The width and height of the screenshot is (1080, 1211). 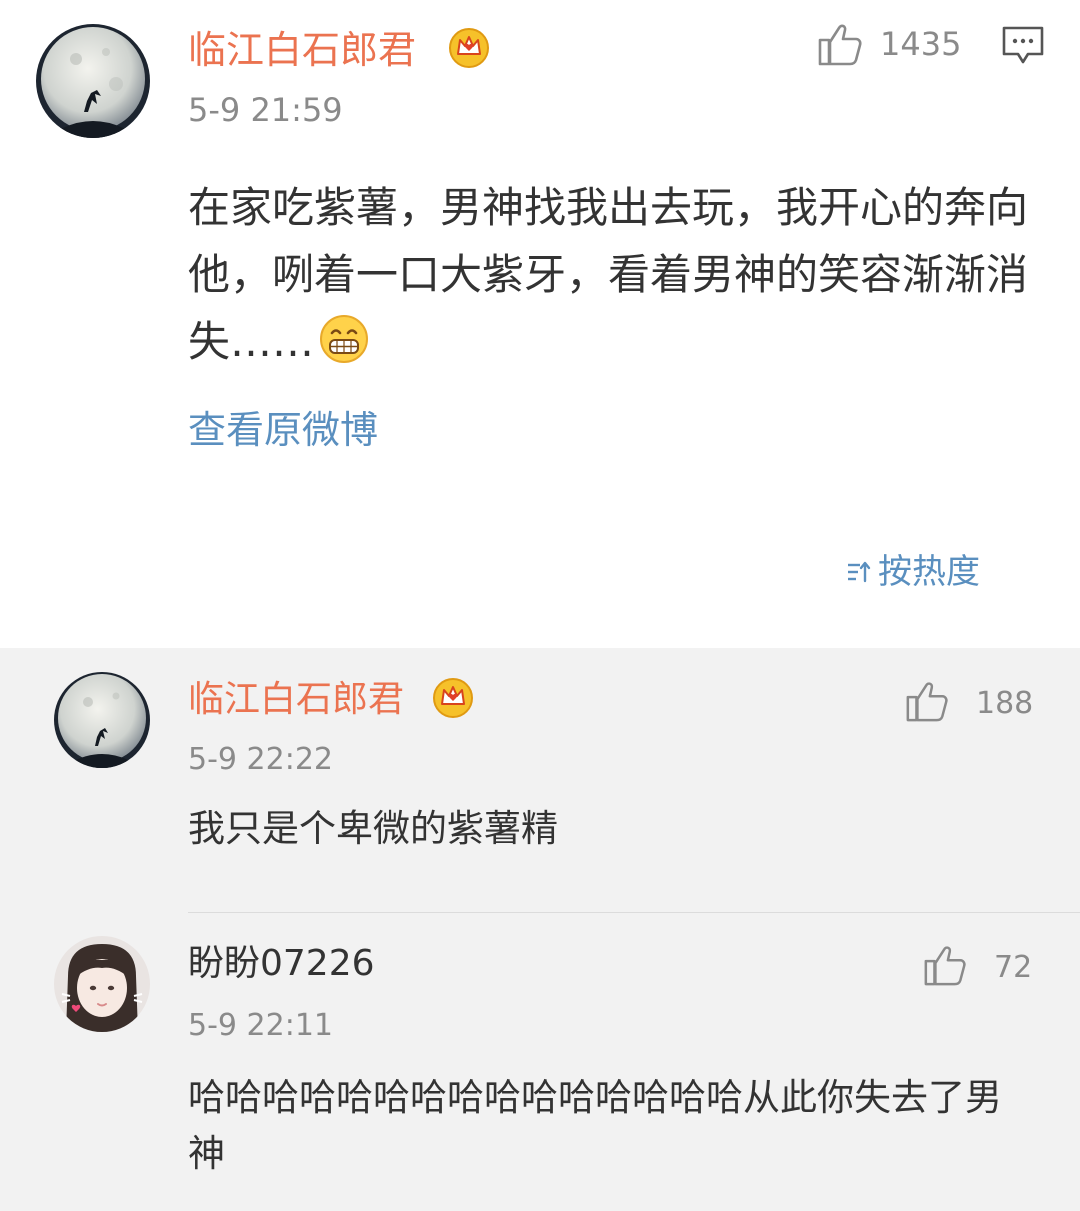 What do you see at coordinates (260, 759) in the screenshot?
I see `reply-time: 5-9 22:22` at bounding box center [260, 759].